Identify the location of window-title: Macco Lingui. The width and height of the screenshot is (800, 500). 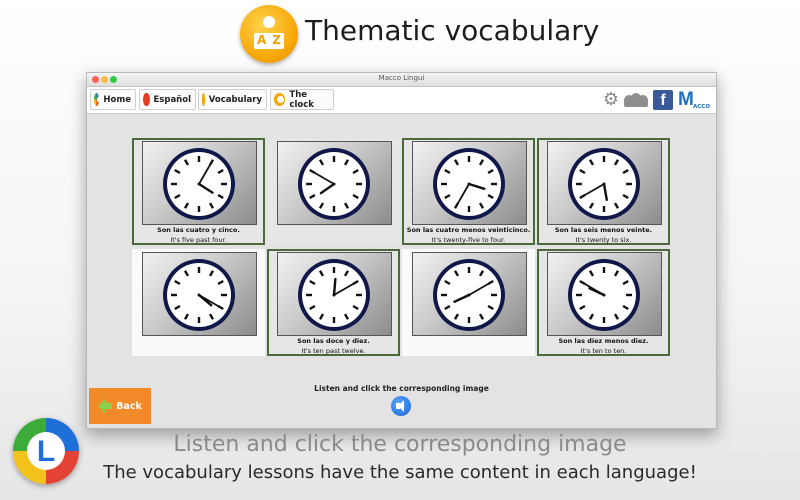
(401, 78).